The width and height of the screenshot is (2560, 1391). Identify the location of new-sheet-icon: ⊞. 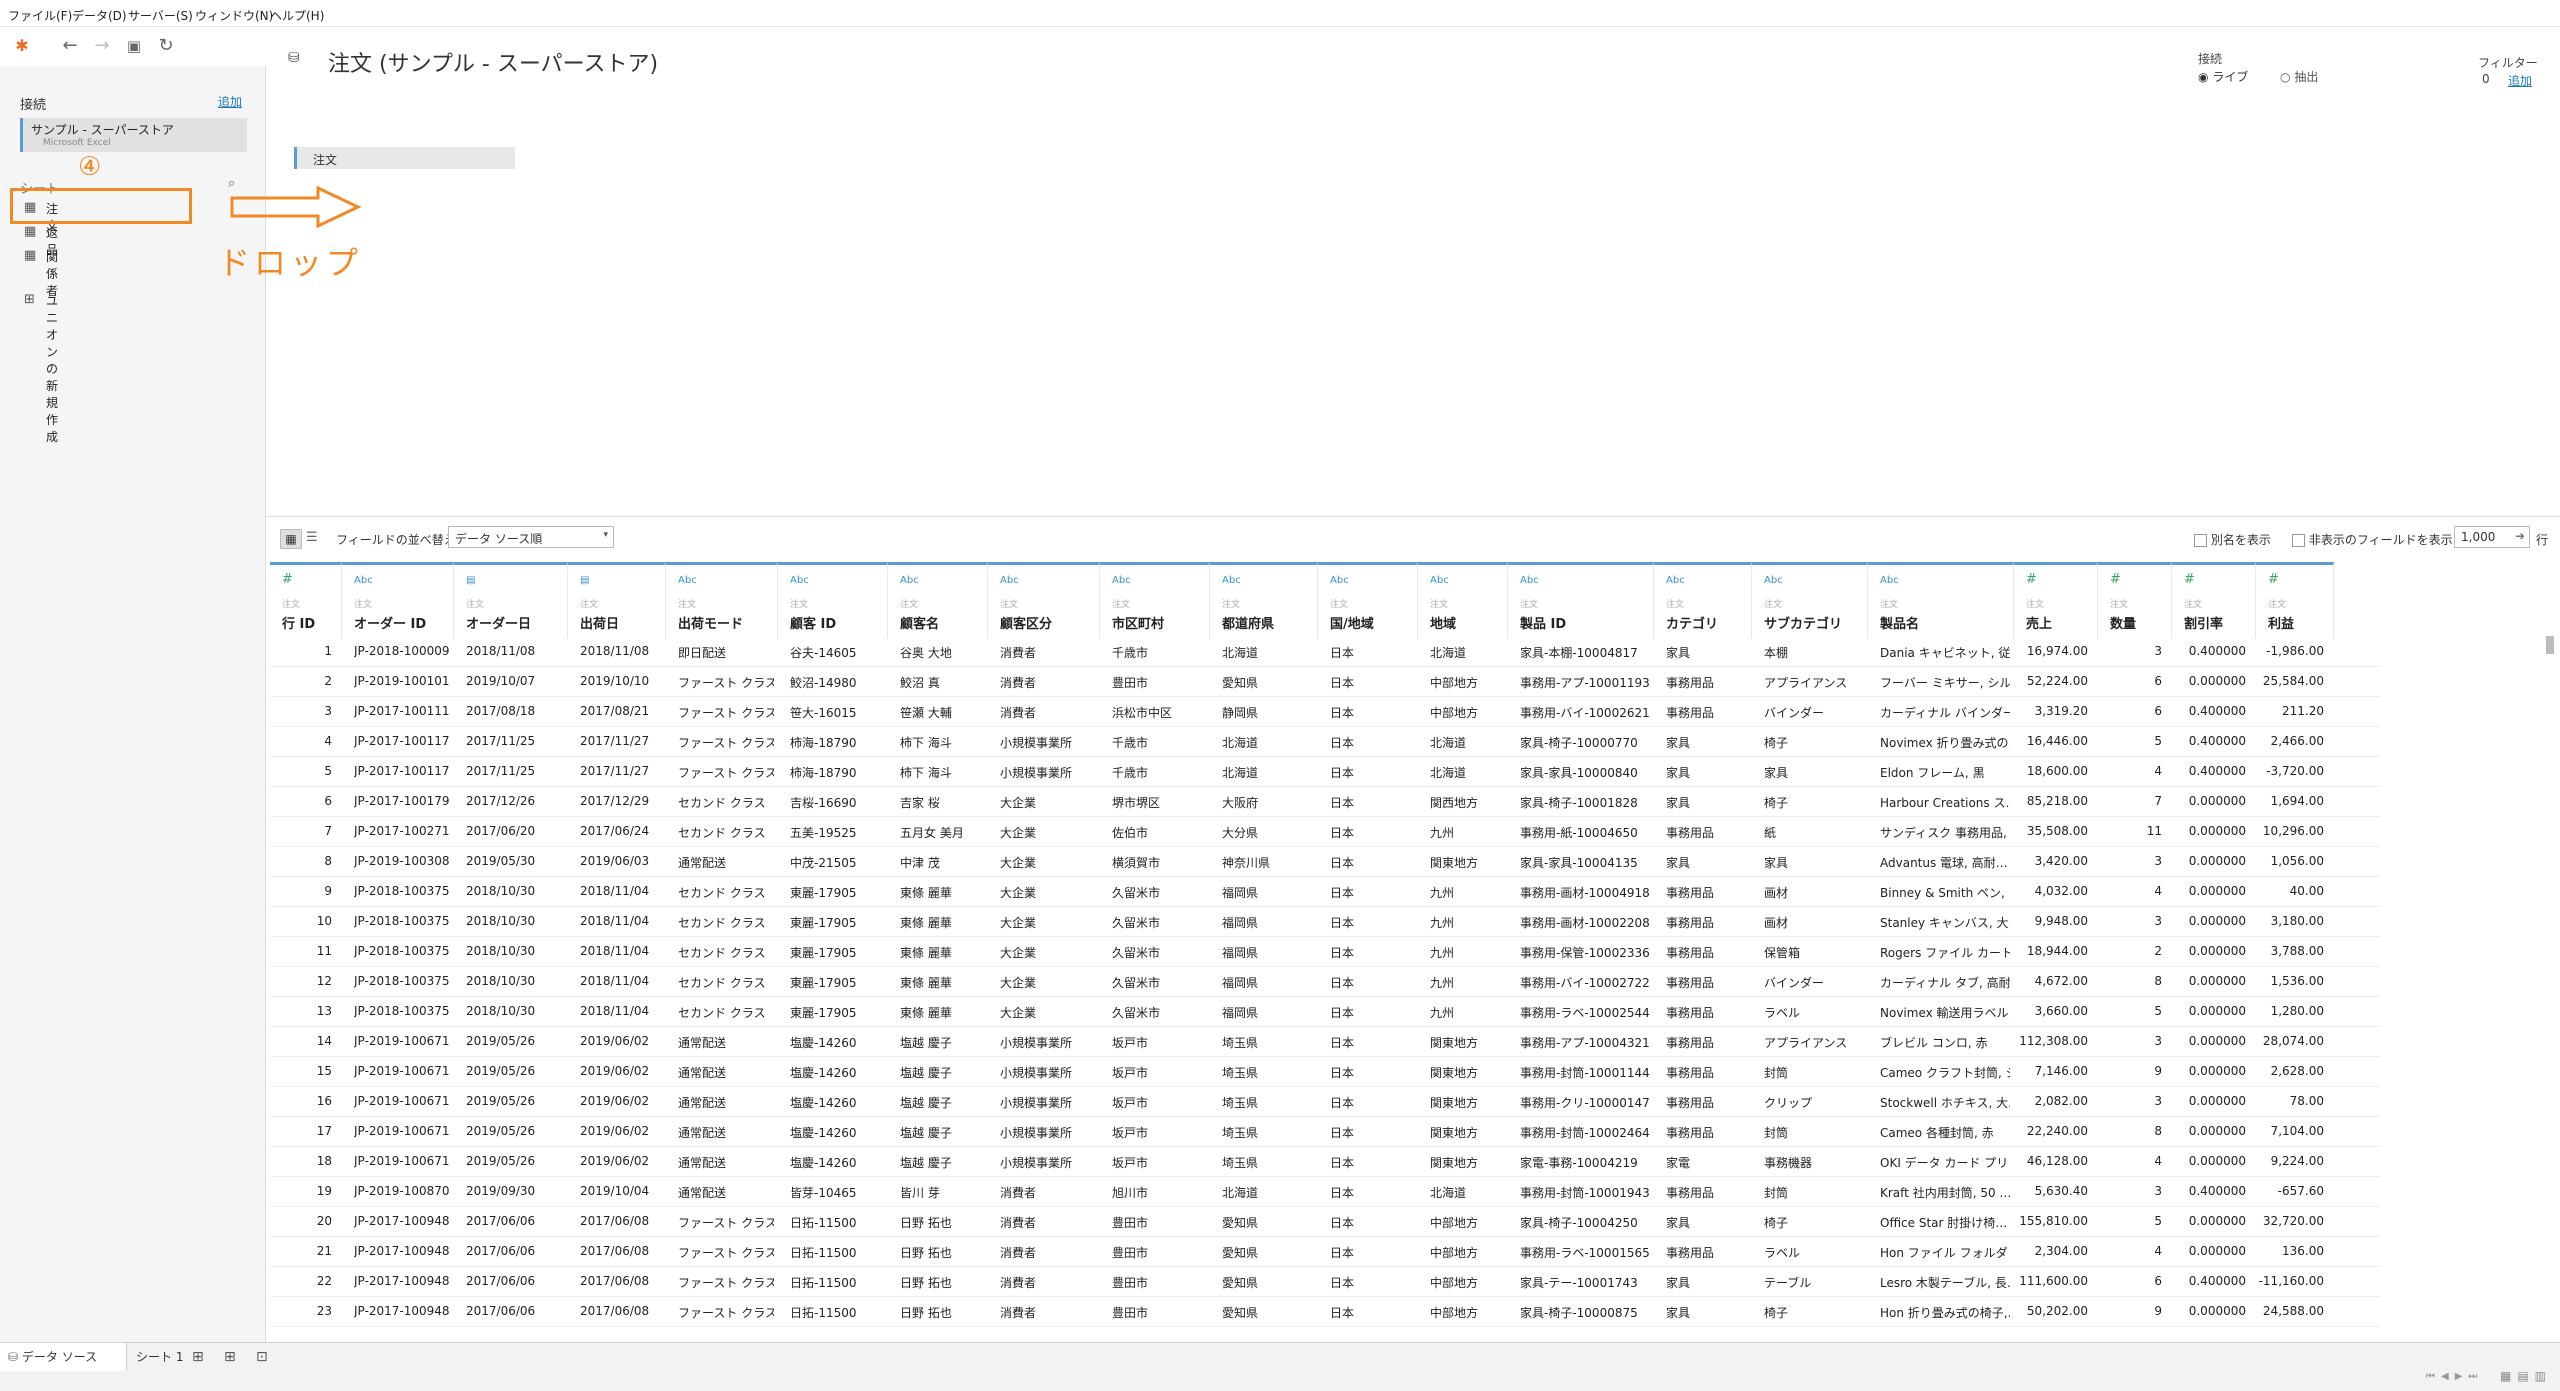
(198, 1357).